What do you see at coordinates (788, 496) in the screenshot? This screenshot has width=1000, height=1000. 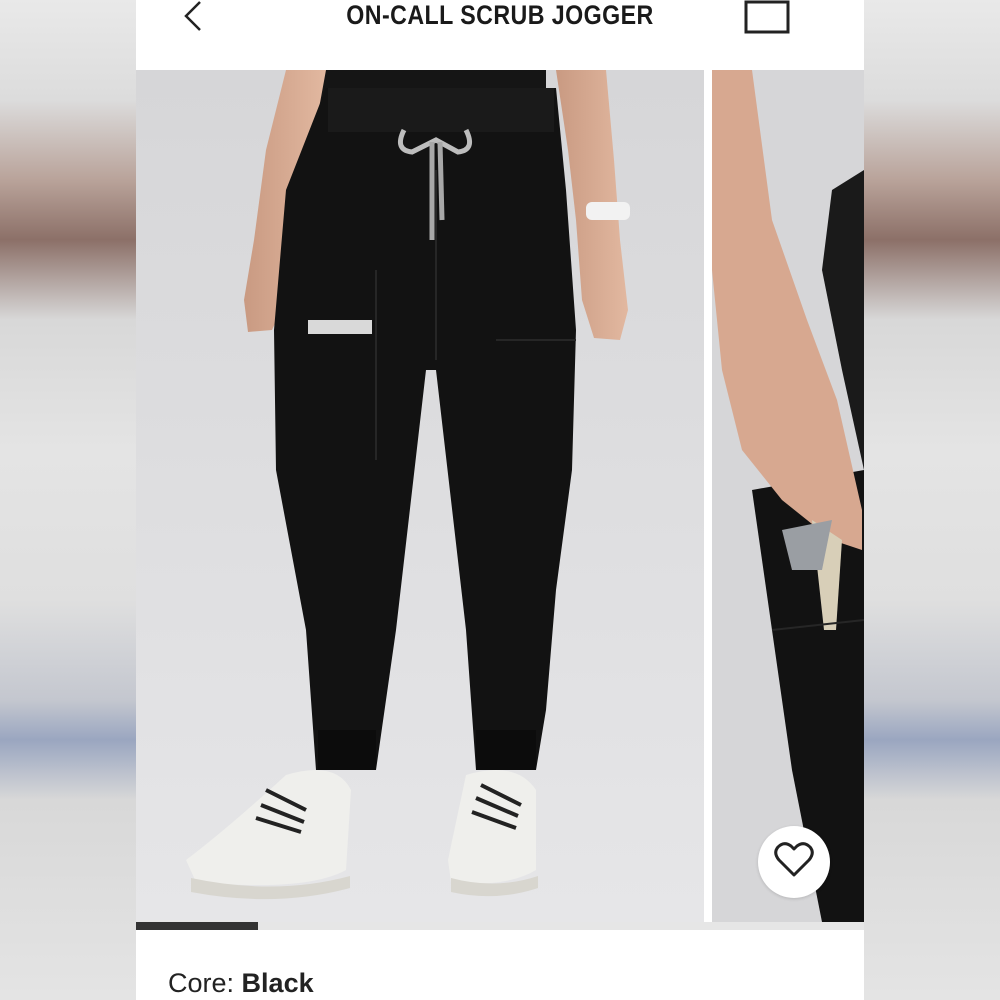 I see `product-image-pocket-detail` at bounding box center [788, 496].